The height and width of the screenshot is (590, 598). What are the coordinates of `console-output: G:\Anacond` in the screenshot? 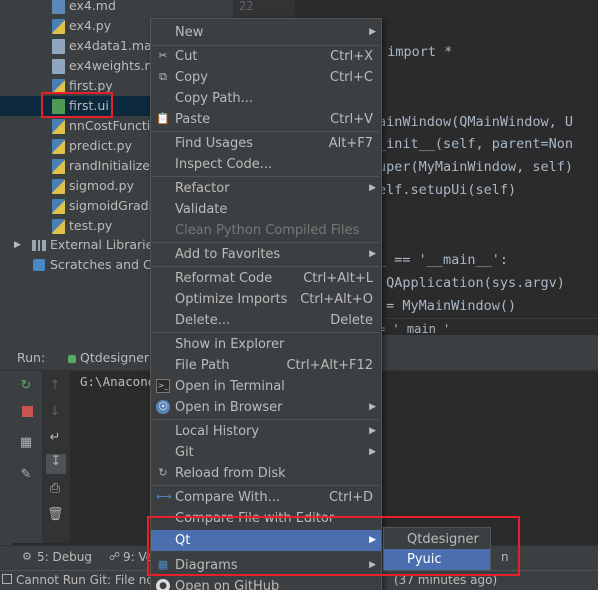 It's located at (118, 381).